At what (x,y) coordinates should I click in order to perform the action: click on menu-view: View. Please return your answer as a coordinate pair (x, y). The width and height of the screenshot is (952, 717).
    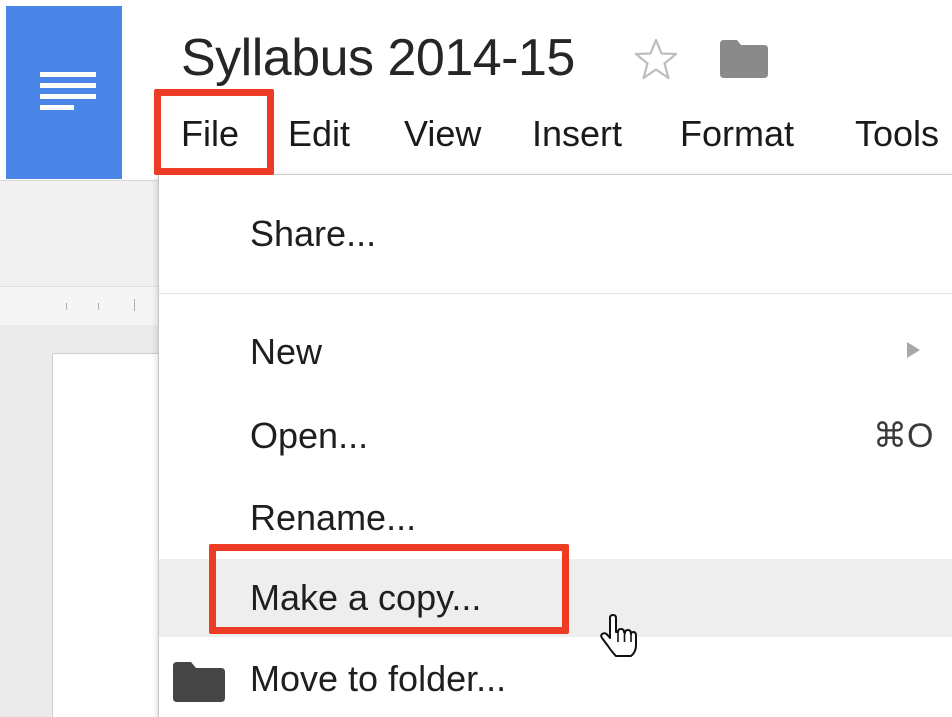
    Looking at the image, I should click on (442, 134).